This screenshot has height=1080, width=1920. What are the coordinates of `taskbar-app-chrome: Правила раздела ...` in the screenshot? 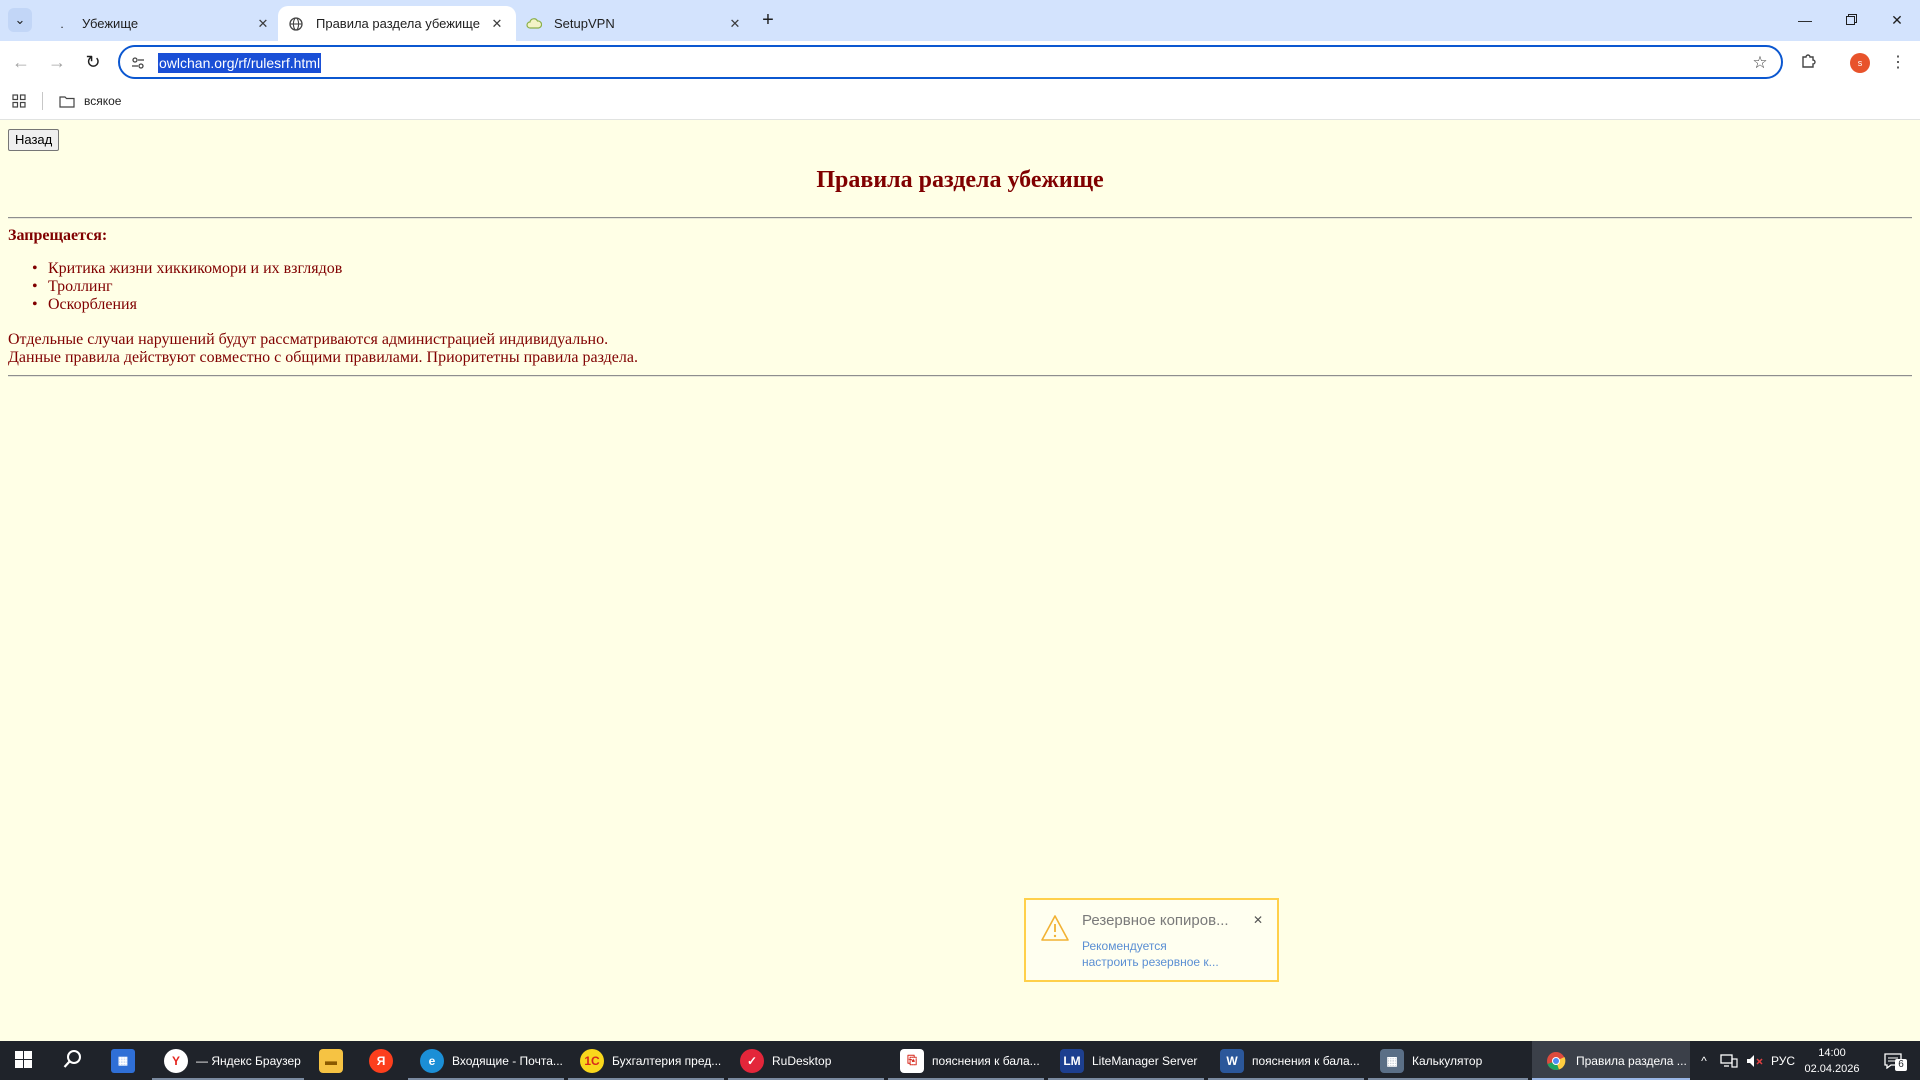 It's located at (1611, 1060).